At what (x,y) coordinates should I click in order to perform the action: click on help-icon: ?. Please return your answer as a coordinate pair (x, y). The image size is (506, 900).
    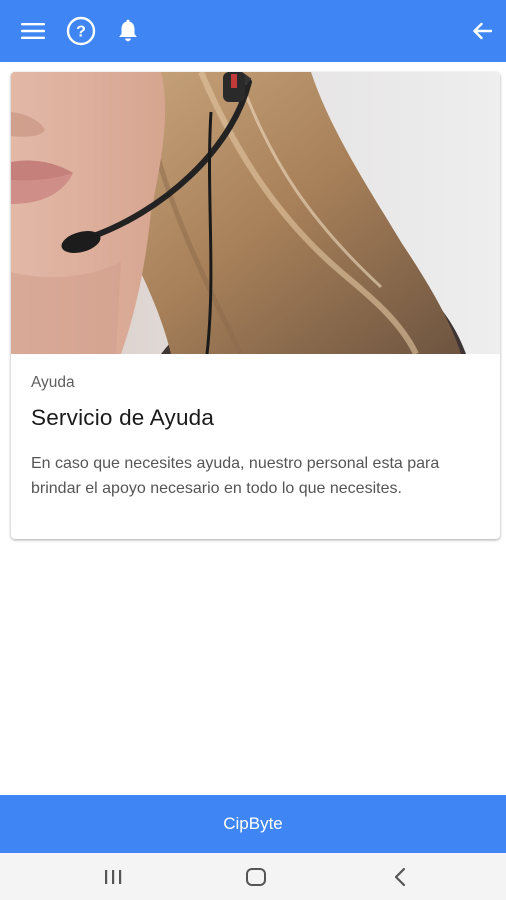
    Looking at the image, I should click on (81, 31).